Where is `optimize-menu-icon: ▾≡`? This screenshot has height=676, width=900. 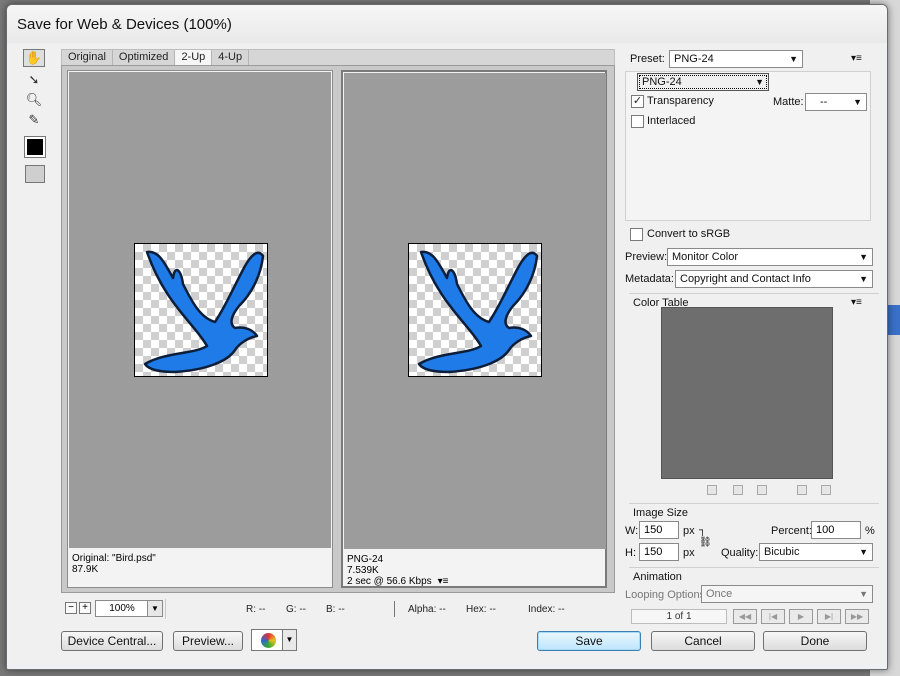
optimize-menu-icon: ▾≡ is located at coordinates (856, 58).